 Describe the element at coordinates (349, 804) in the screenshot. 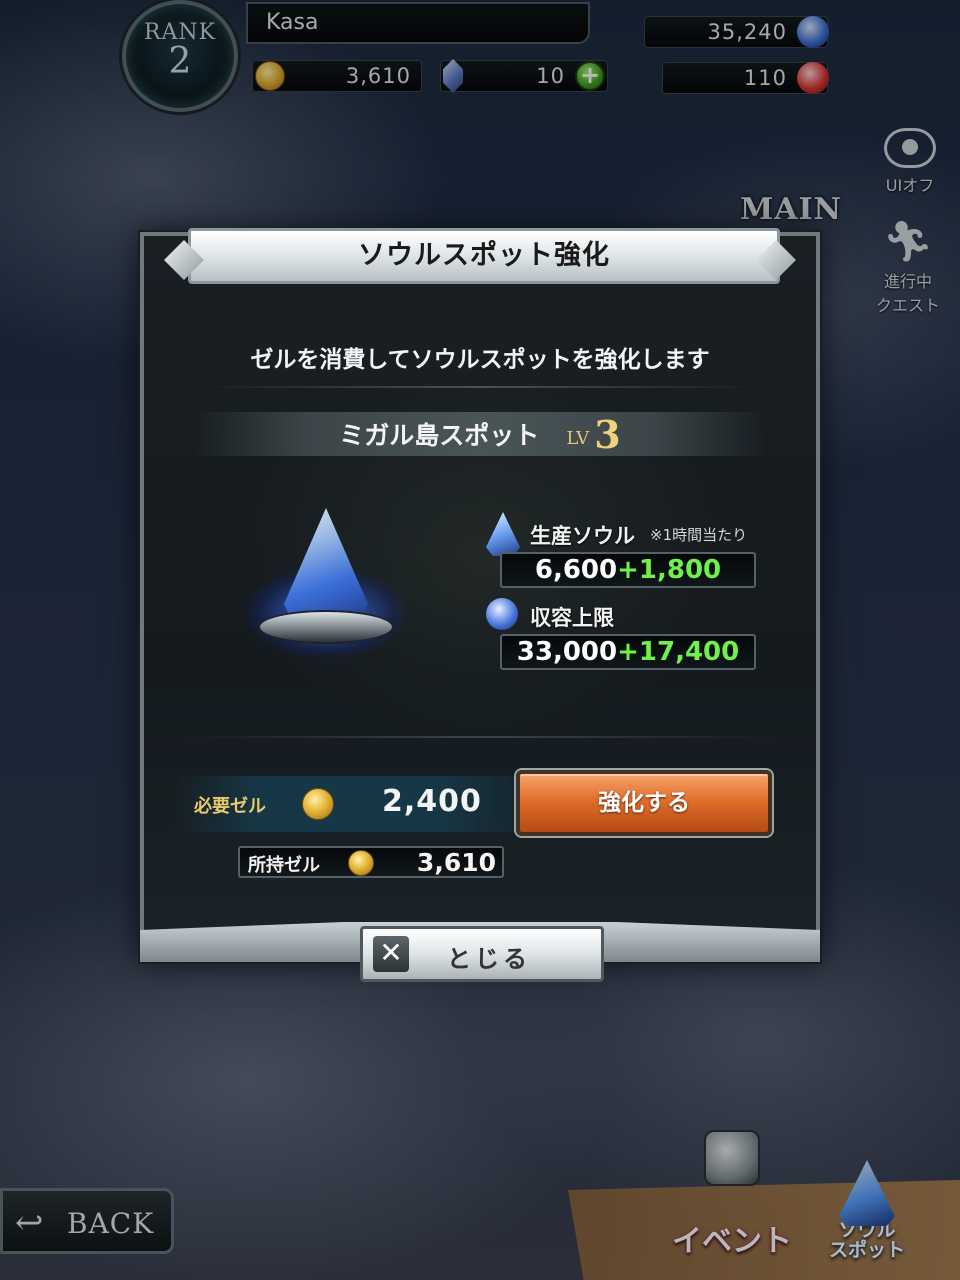

I see `required-gil-row: 必要ゼル 2,400` at that location.